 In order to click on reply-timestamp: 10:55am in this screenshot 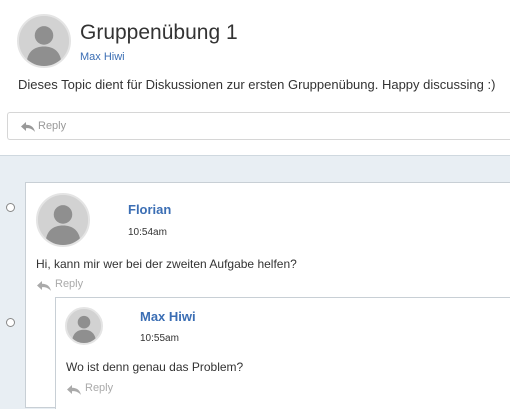, I will do `click(159, 338)`.